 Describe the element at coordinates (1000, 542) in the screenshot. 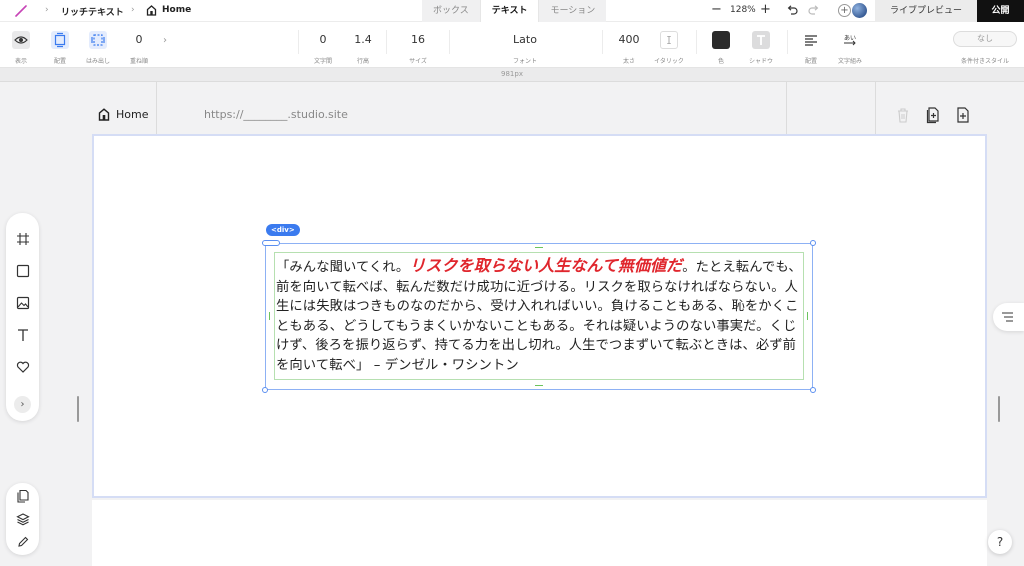

I see `help-button: ?` at that location.